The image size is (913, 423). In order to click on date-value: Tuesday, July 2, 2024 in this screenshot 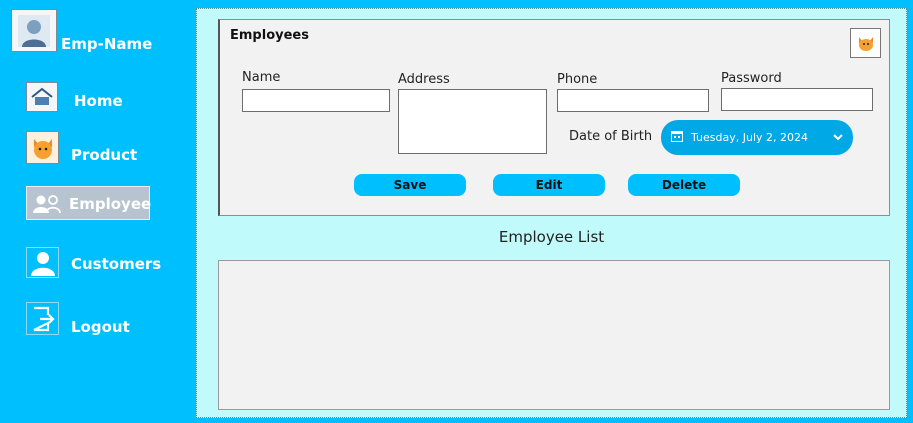, I will do `click(750, 137)`.